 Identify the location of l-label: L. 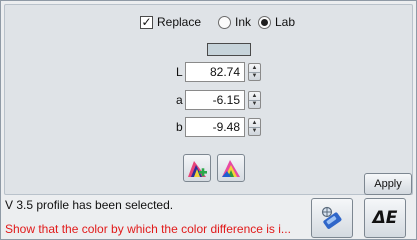
(179, 72).